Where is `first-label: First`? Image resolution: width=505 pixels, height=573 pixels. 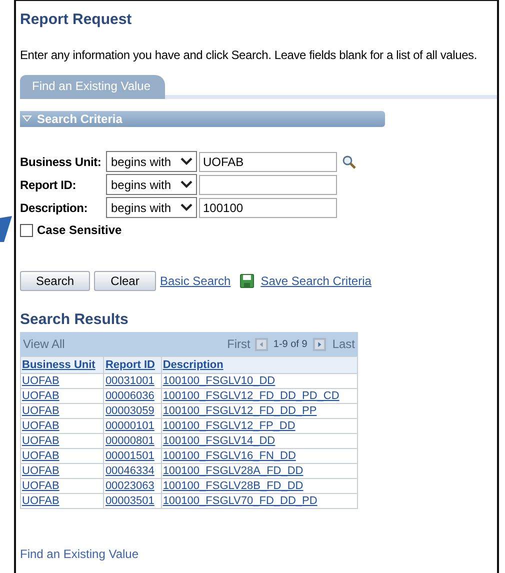
first-label: First is located at coordinates (238, 344).